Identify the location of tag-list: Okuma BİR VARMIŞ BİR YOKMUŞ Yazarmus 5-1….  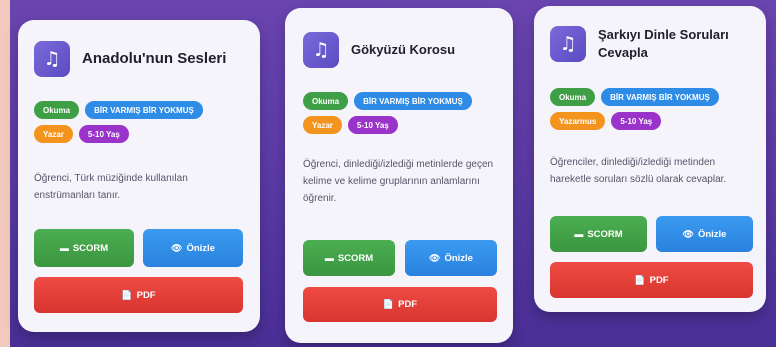
(652, 109).